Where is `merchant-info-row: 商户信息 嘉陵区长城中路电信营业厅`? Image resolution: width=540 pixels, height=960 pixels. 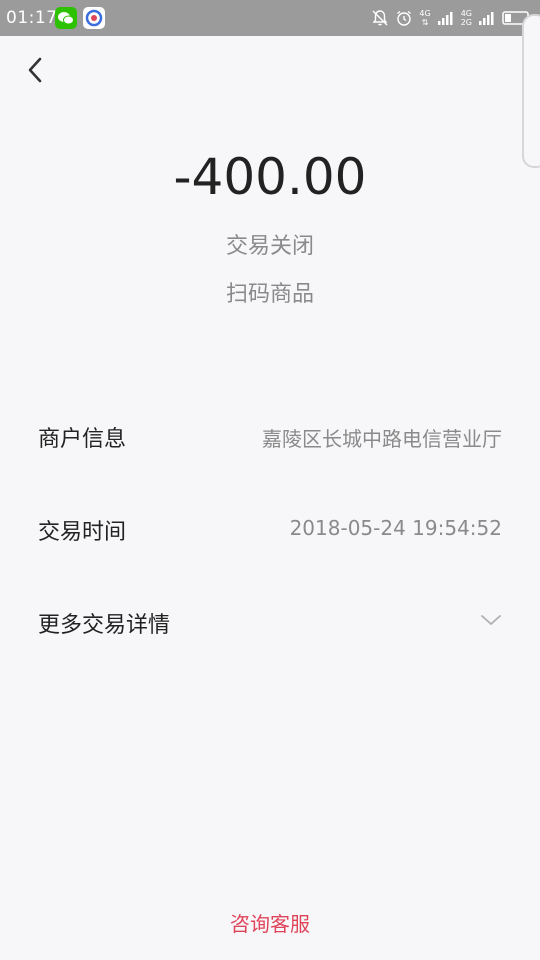 merchant-info-row: 商户信息 嘉陵区长城中路电信营业厅 is located at coordinates (270, 435).